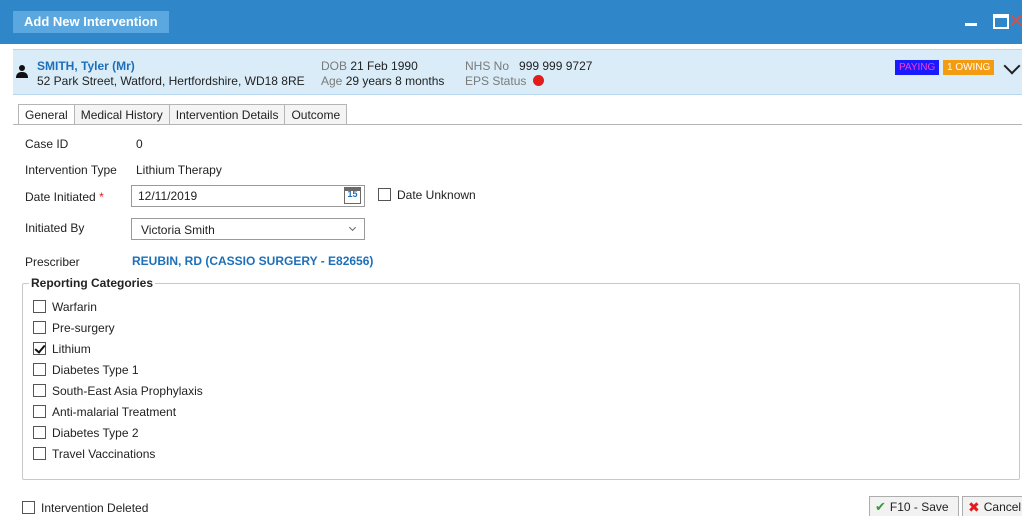 The width and height of the screenshot is (1022, 516). What do you see at coordinates (52, 262) in the screenshot?
I see `prescriber-label: Prescriber` at bounding box center [52, 262].